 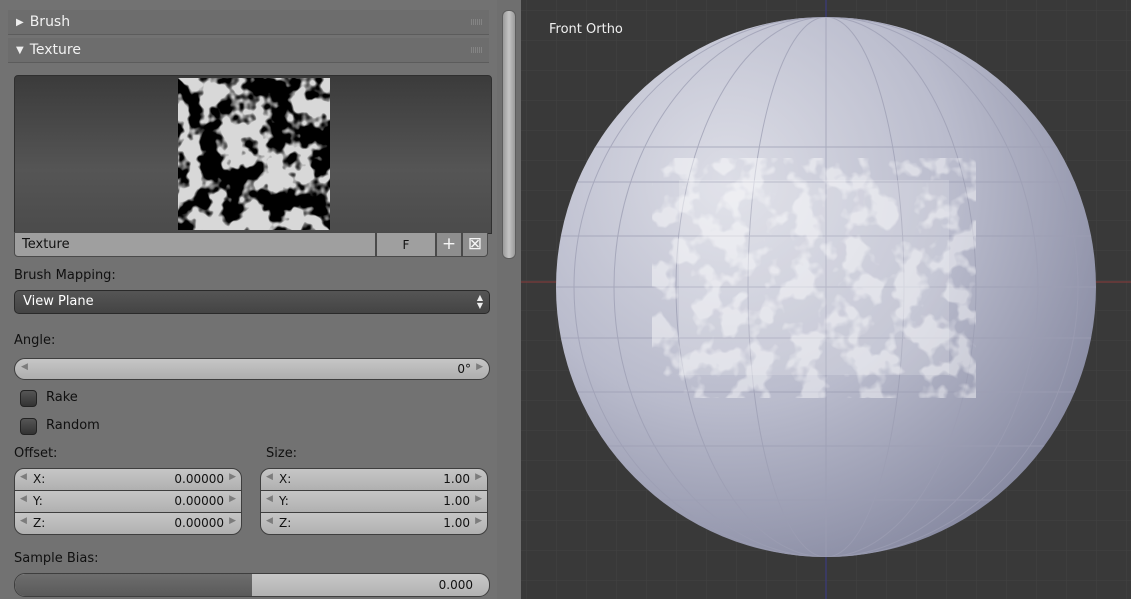 What do you see at coordinates (58, 301) in the screenshot?
I see `brush-mapping-value: View Plane` at bounding box center [58, 301].